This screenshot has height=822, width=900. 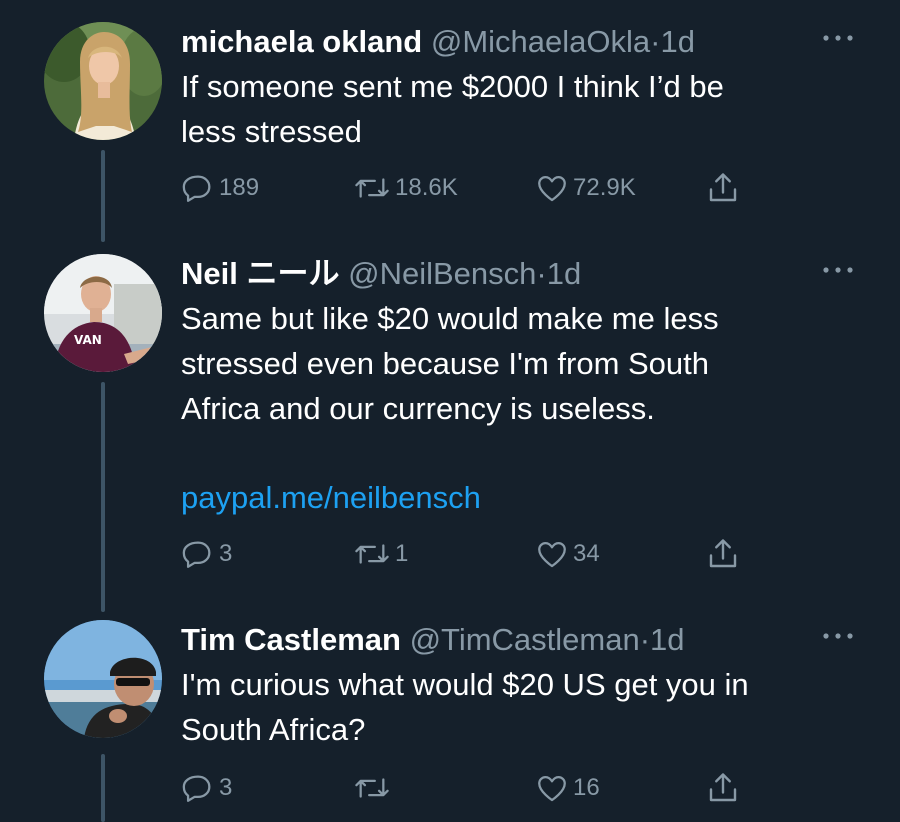 What do you see at coordinates (418, 408) in the screenshot?
I see `tweet-text-line: Africa and our currency is useless.` at bounding box center [418, 408].